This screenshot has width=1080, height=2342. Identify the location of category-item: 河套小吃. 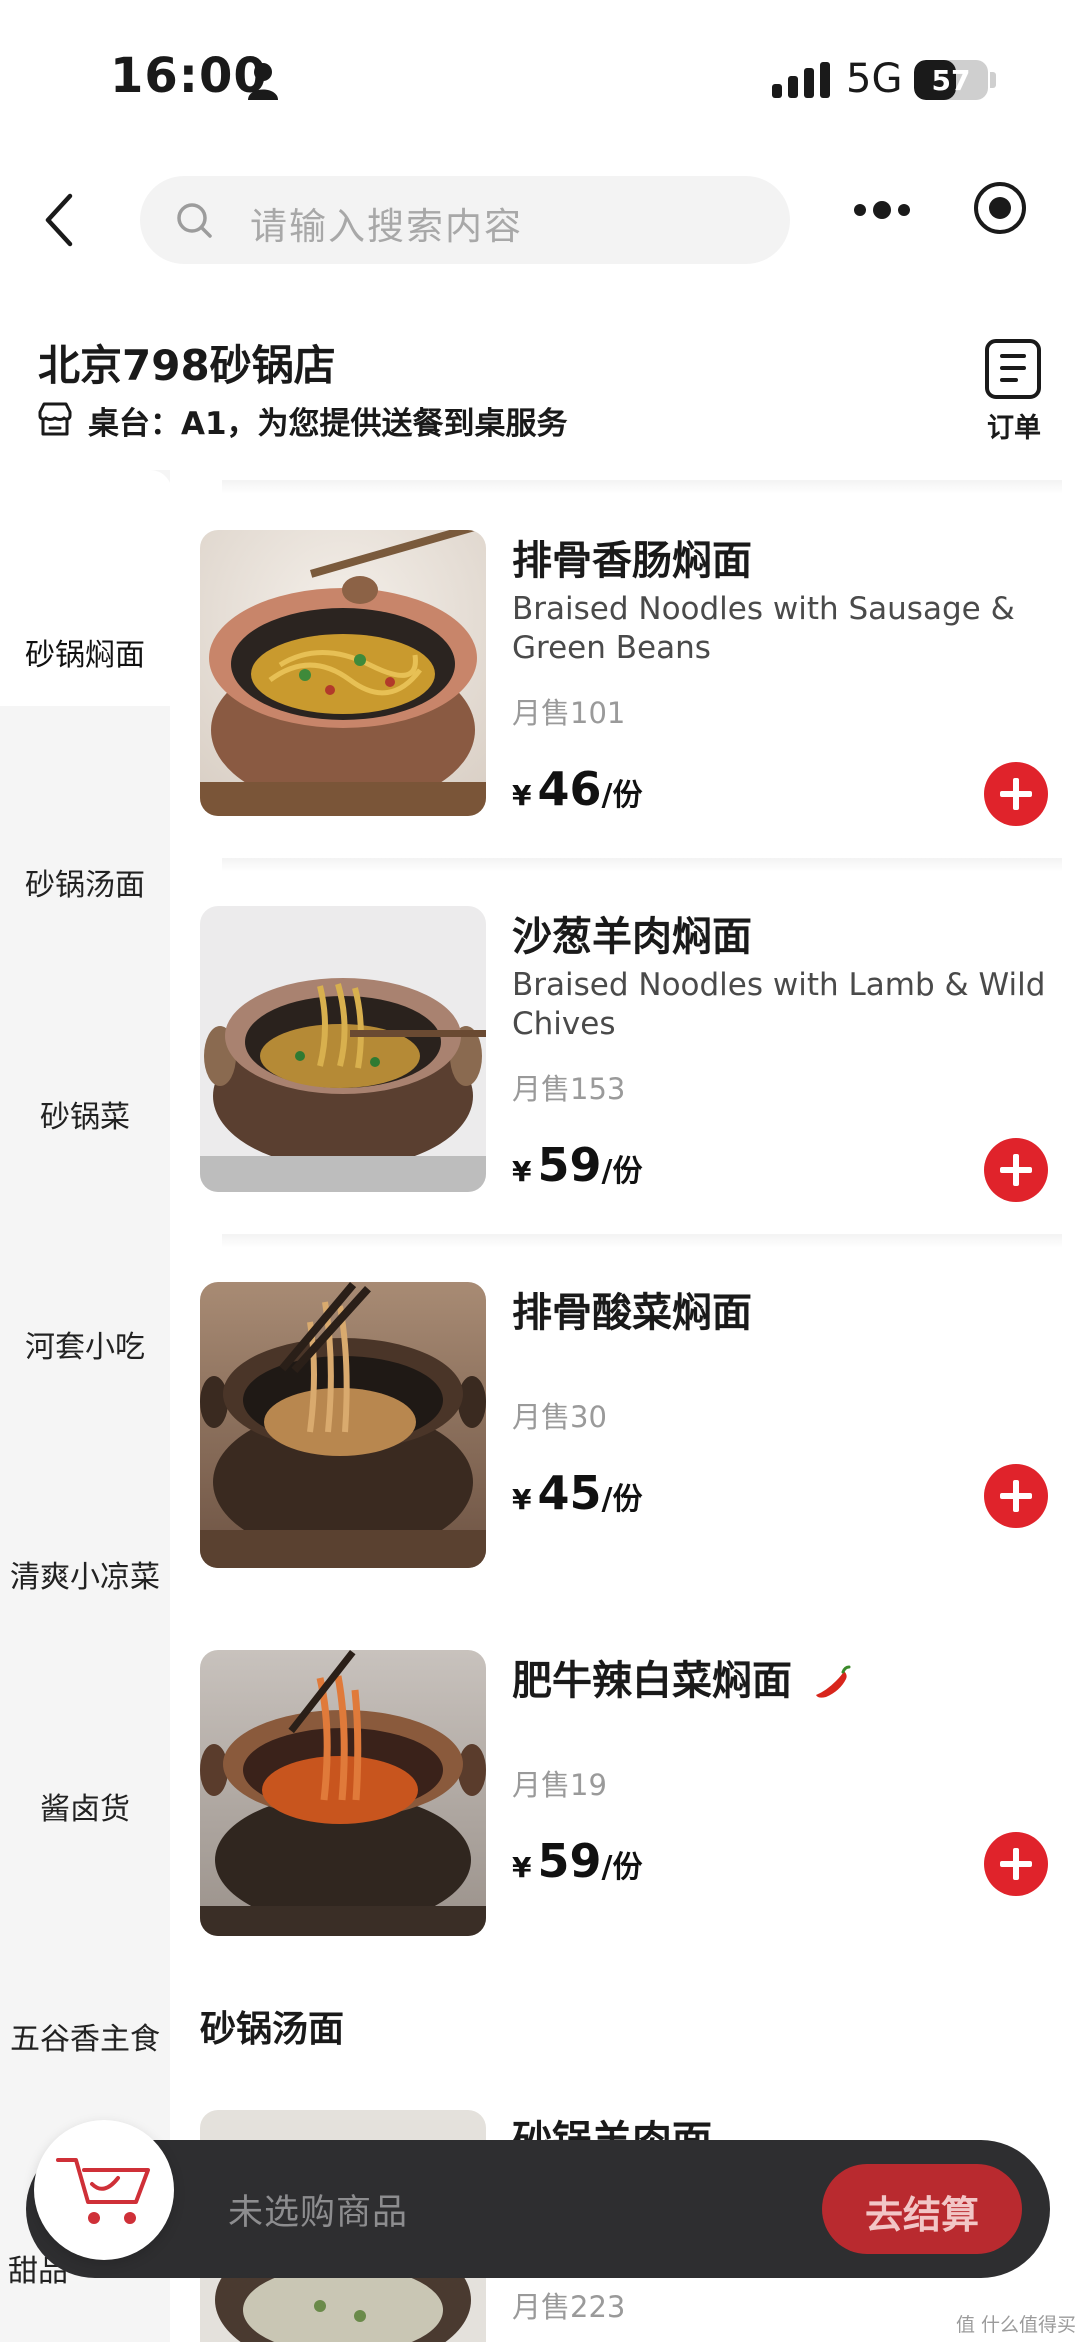
(85, 1344).